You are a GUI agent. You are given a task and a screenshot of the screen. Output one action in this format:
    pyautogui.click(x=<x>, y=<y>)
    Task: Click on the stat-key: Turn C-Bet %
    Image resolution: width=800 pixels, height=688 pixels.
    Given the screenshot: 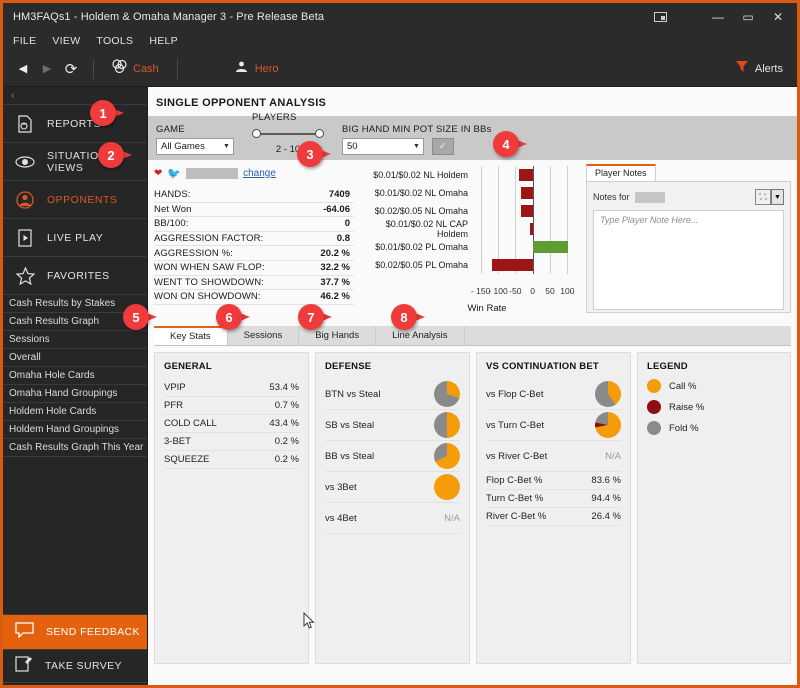 What is the action you would take?
    pyautogui.click(x=515, y=498)
    